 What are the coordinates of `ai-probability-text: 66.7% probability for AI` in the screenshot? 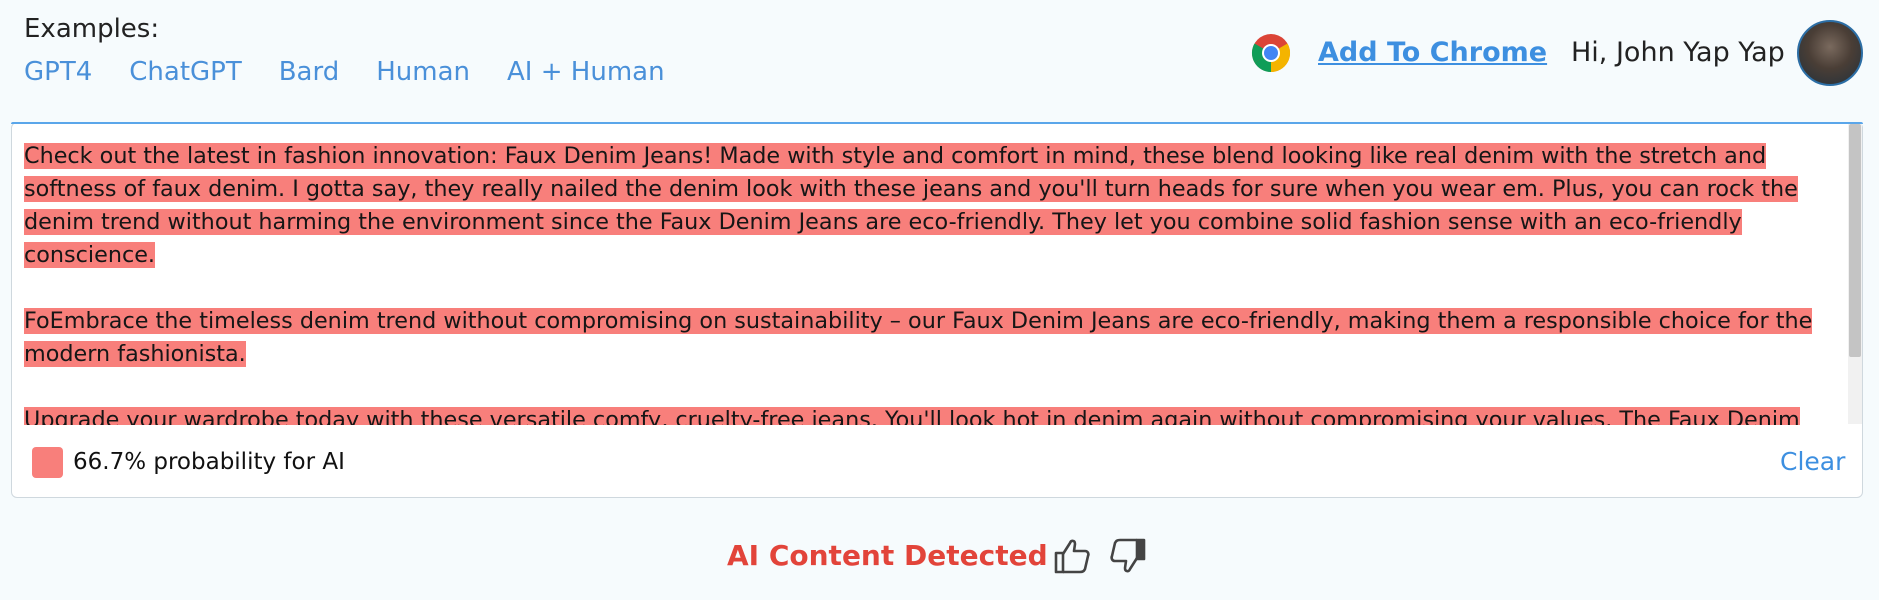 It's located at (209, 462).